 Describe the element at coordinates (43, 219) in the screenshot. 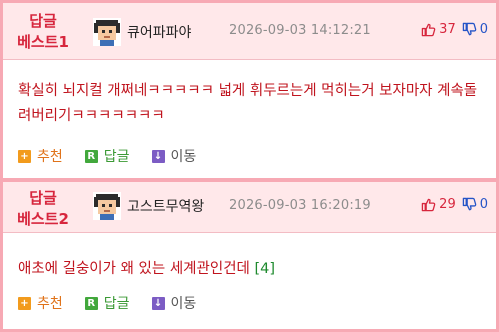

I see `best-badge-line2: 베스트2` at that location.